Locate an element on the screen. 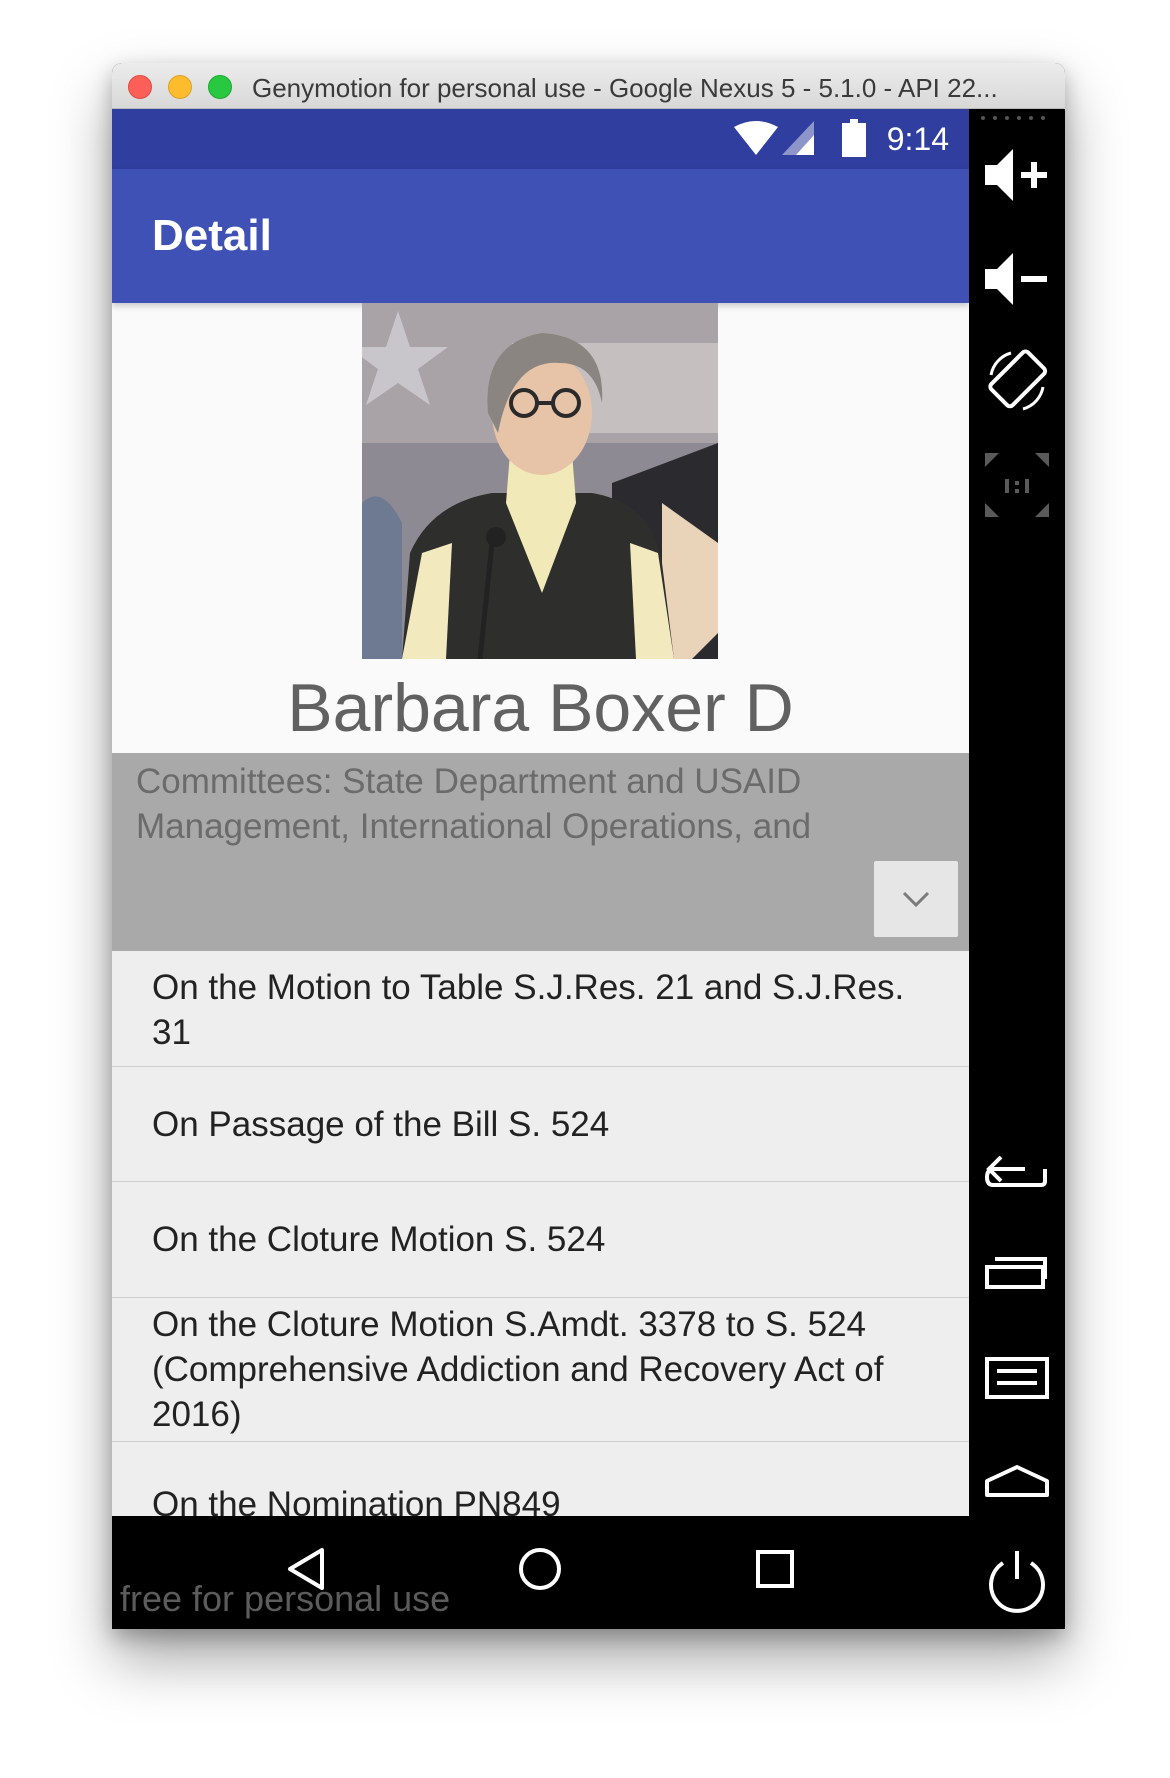 The height and width of the screenshot is (1778, 1170). vote-title: On the Cloture Motion S. 524 is located at coordinates (379, 1239).